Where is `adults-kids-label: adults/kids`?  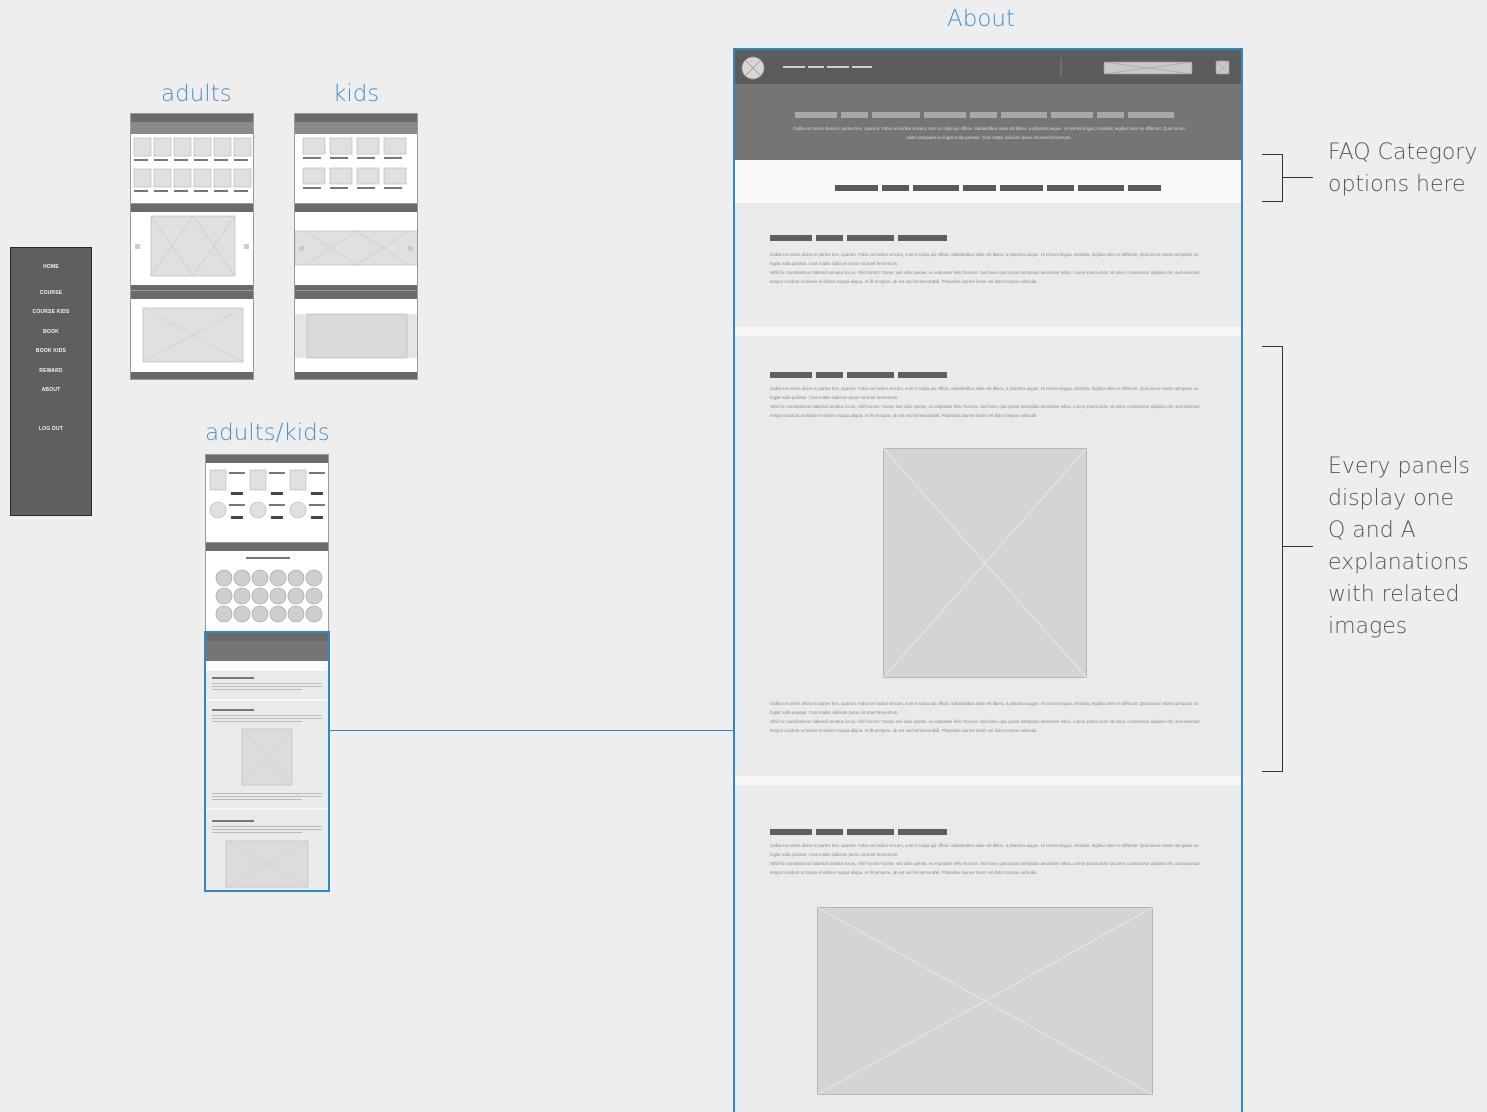
adults-kids-label: adults/kids is located at coordinates (267, 433).